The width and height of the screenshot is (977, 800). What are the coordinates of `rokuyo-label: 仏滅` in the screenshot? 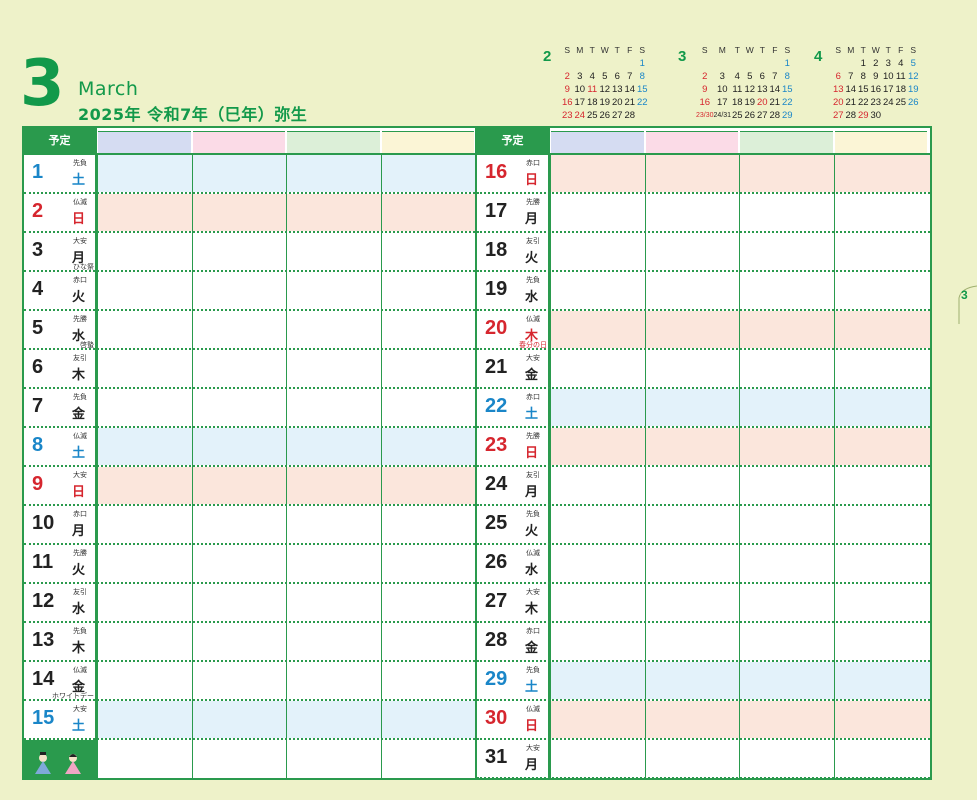 It's located at (533, 553).